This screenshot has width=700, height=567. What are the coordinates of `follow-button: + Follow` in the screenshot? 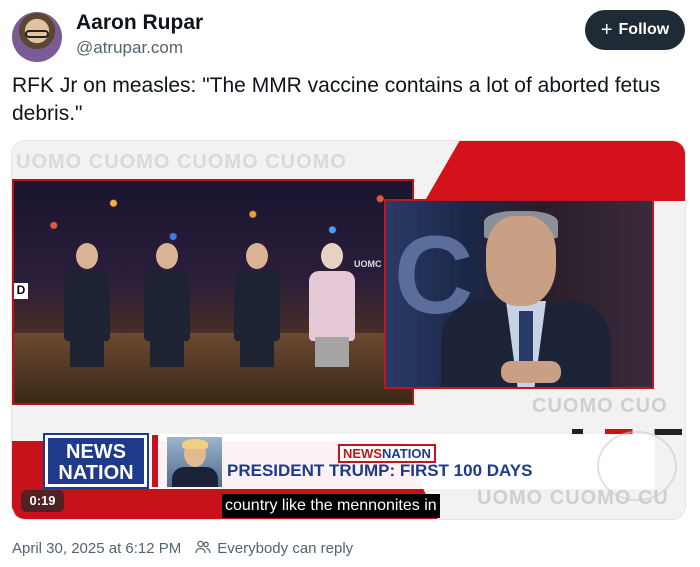 It's located at (635, 30).